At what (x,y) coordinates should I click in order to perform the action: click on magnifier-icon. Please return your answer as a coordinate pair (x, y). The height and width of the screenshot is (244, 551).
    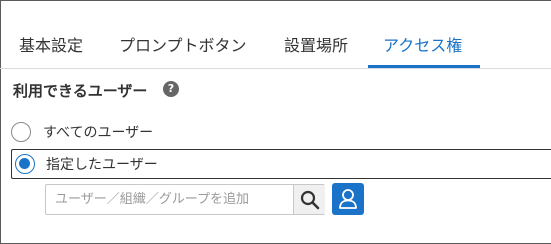
    Looking at the image, I should click on (309, 199).